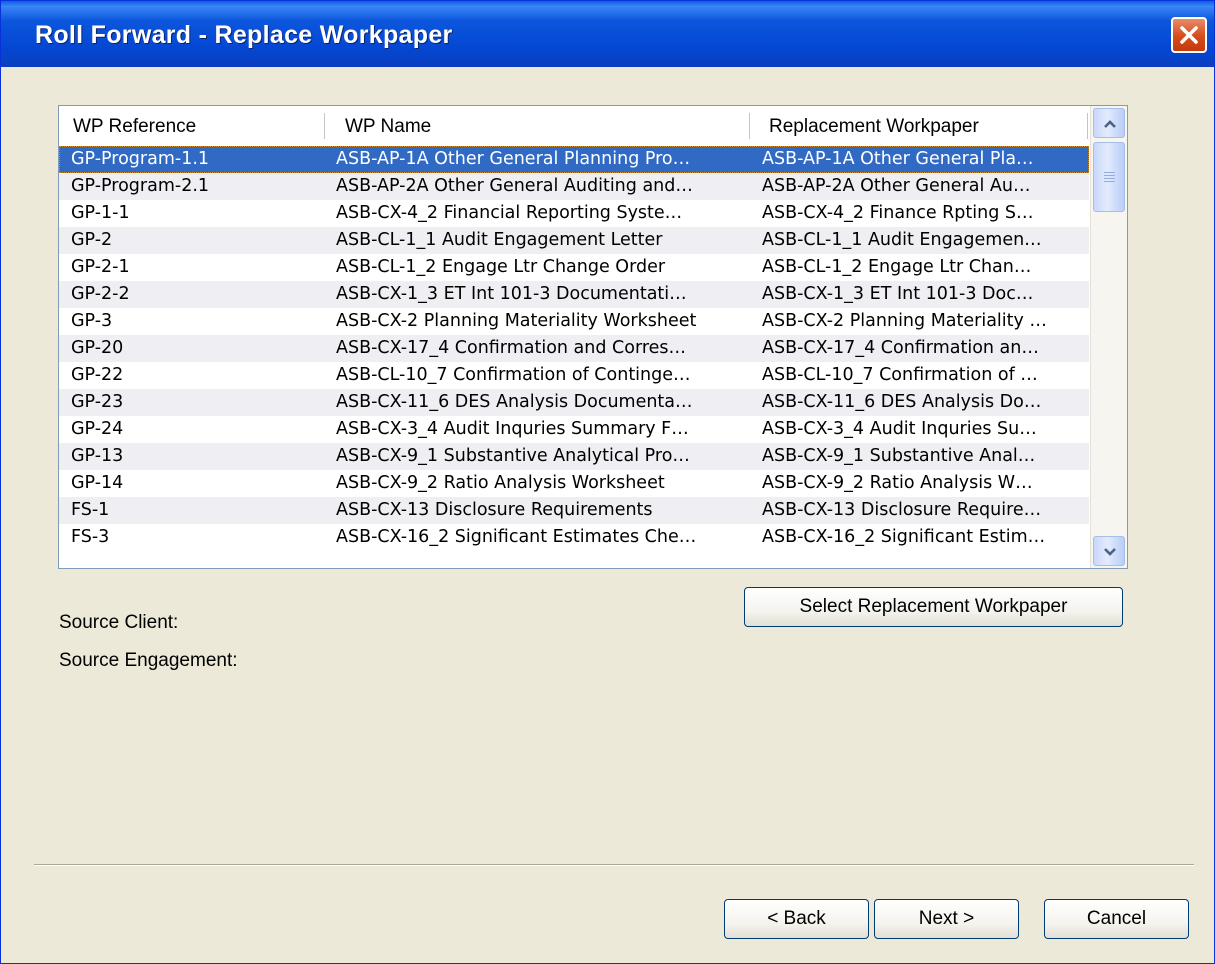 This screenshot has width=1215, height=964. Describe the element at coordinates (500, 483) in the screenshot. I see `cell-wp-name: ASB-CX-9_2 Ratio Analysis Worksheet` at that location.